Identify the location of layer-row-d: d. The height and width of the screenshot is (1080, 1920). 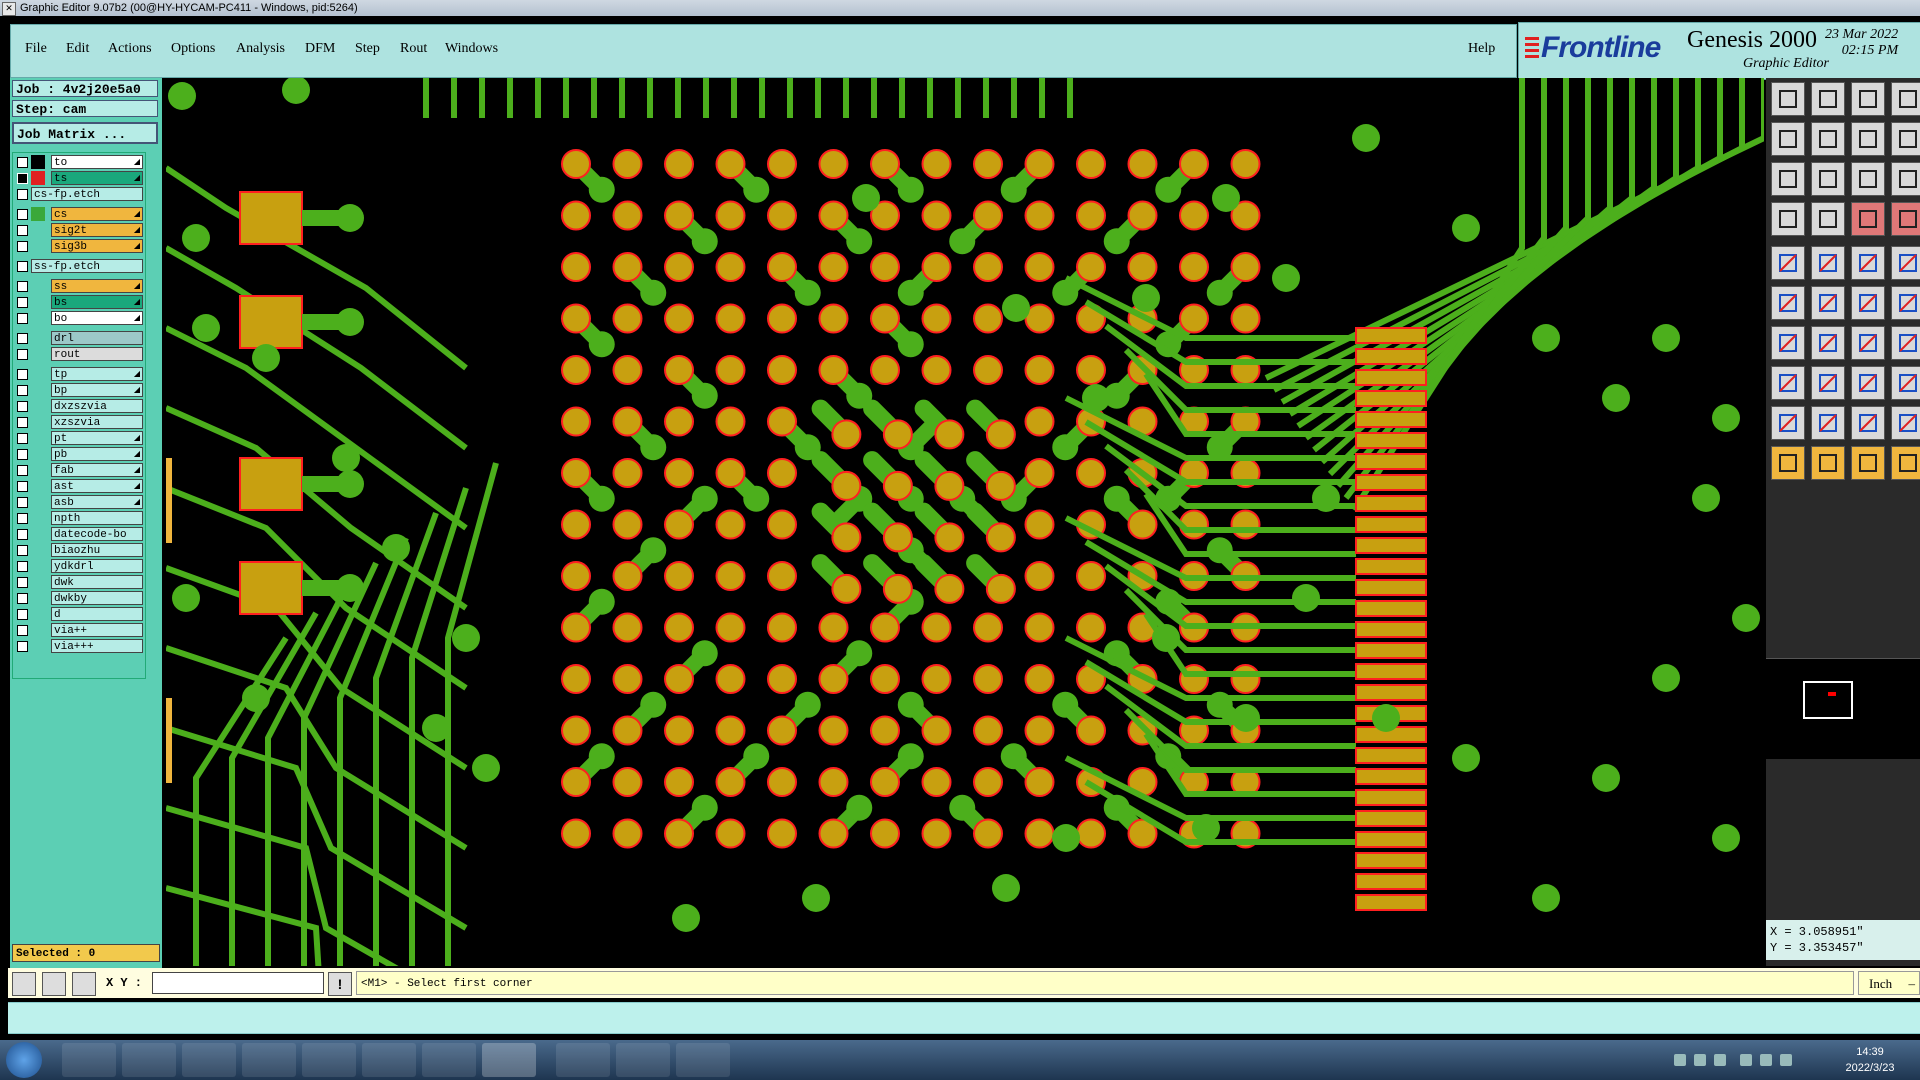
(79, 614).